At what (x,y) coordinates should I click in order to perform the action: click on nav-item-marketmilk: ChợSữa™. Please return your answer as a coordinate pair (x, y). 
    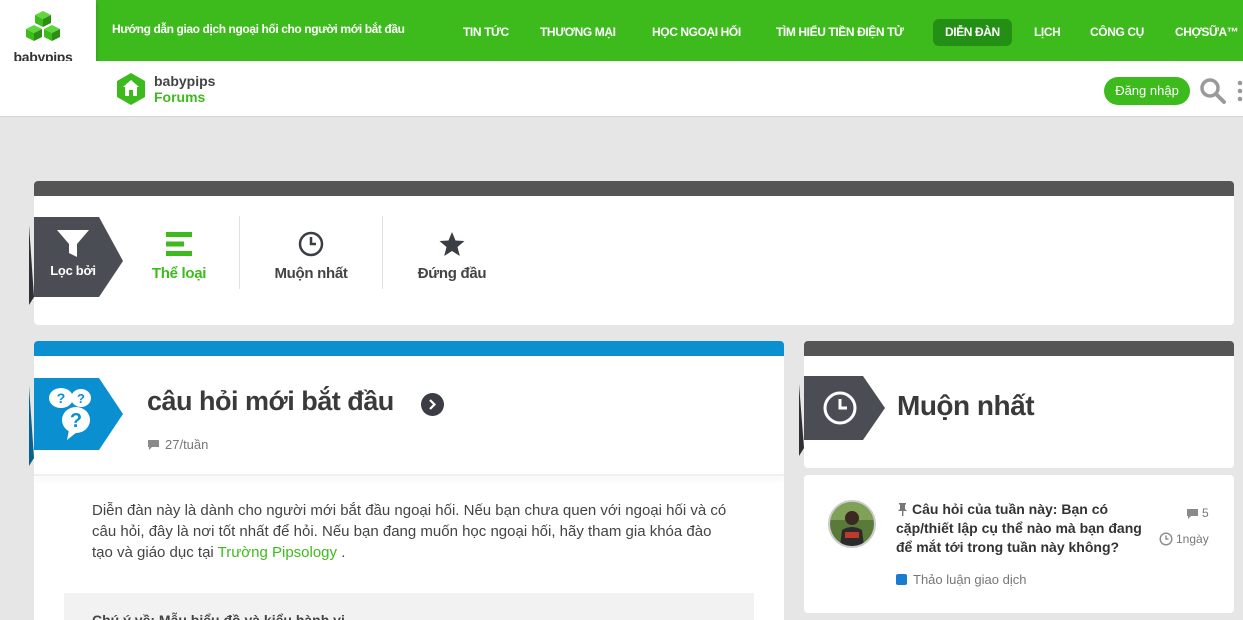
    Looking at the image, I should click on (1203, 32).